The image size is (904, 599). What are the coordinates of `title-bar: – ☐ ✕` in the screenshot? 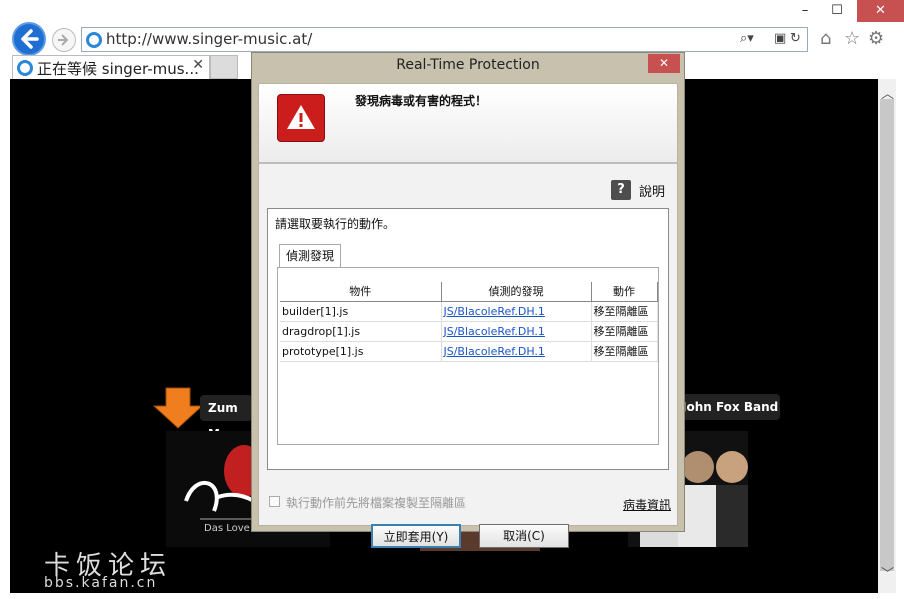 It's located at (452, 11).